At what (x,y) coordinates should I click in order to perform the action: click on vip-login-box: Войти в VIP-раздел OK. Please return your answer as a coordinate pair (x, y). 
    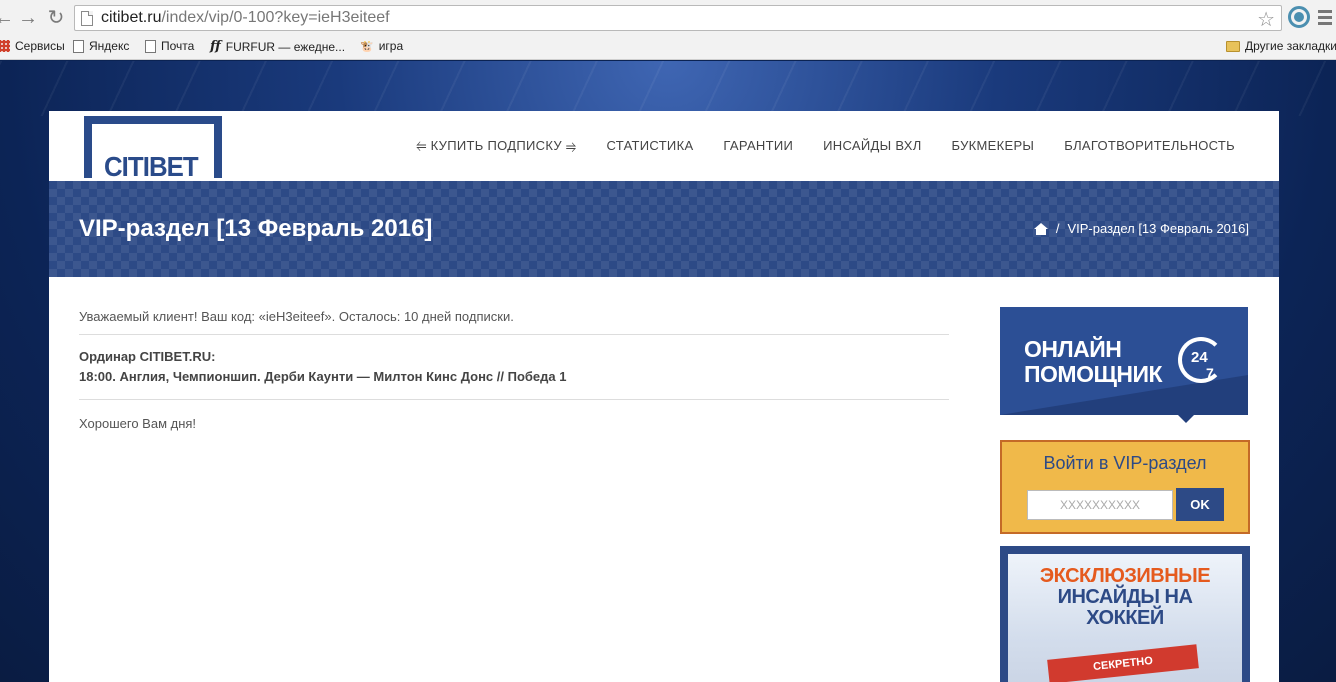
    Looking at the image, I should click on (1125, 487).